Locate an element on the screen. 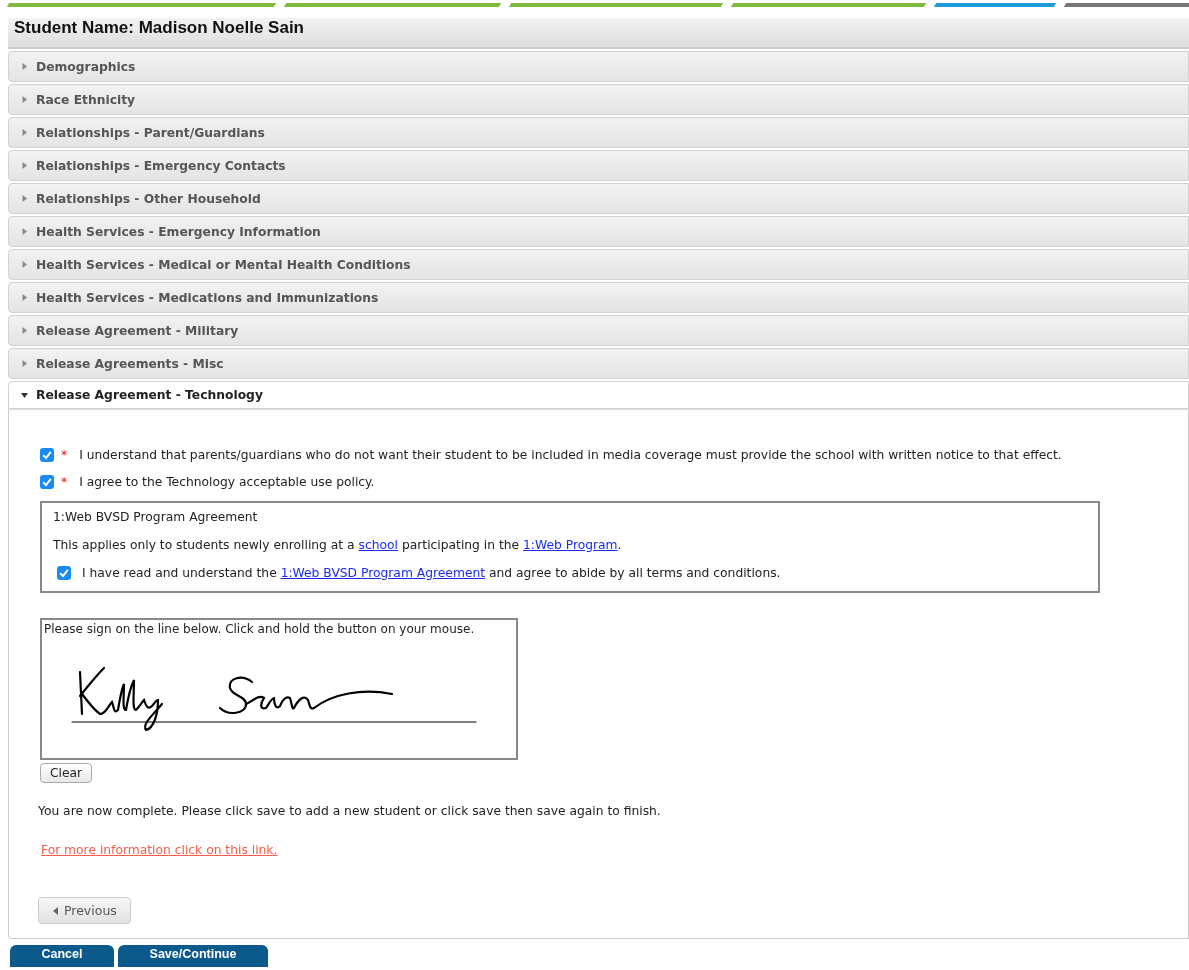 The height and width of the screenshot is (970, 1189). save-continue-button: Save/Continue is located at coordinates (193, 956).